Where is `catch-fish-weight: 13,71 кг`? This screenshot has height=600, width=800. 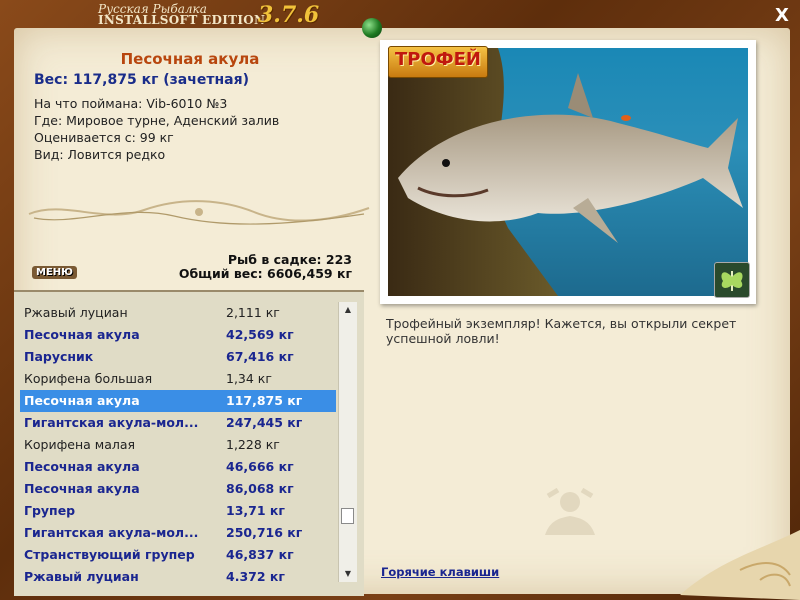 catch-fish-weight: 13,71 кг is located at coordinates (255, 510).